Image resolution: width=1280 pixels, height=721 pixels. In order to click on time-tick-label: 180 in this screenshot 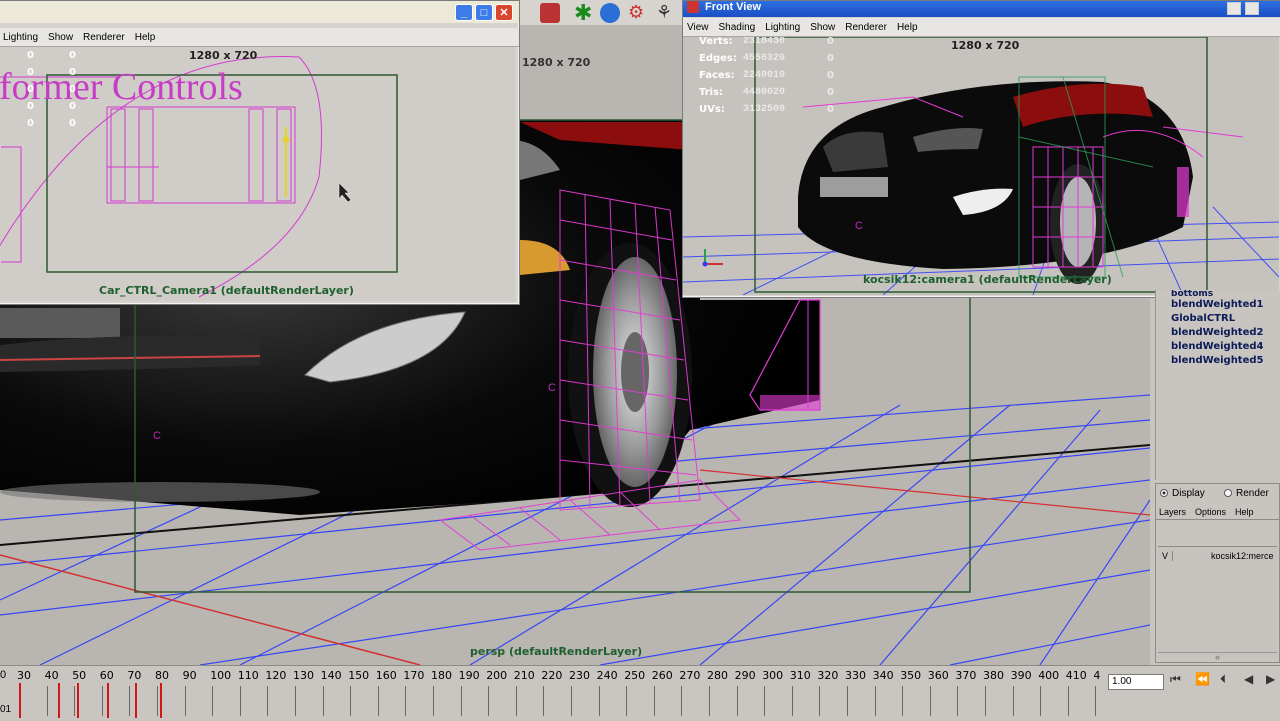, I will do `click(441, 675)`.